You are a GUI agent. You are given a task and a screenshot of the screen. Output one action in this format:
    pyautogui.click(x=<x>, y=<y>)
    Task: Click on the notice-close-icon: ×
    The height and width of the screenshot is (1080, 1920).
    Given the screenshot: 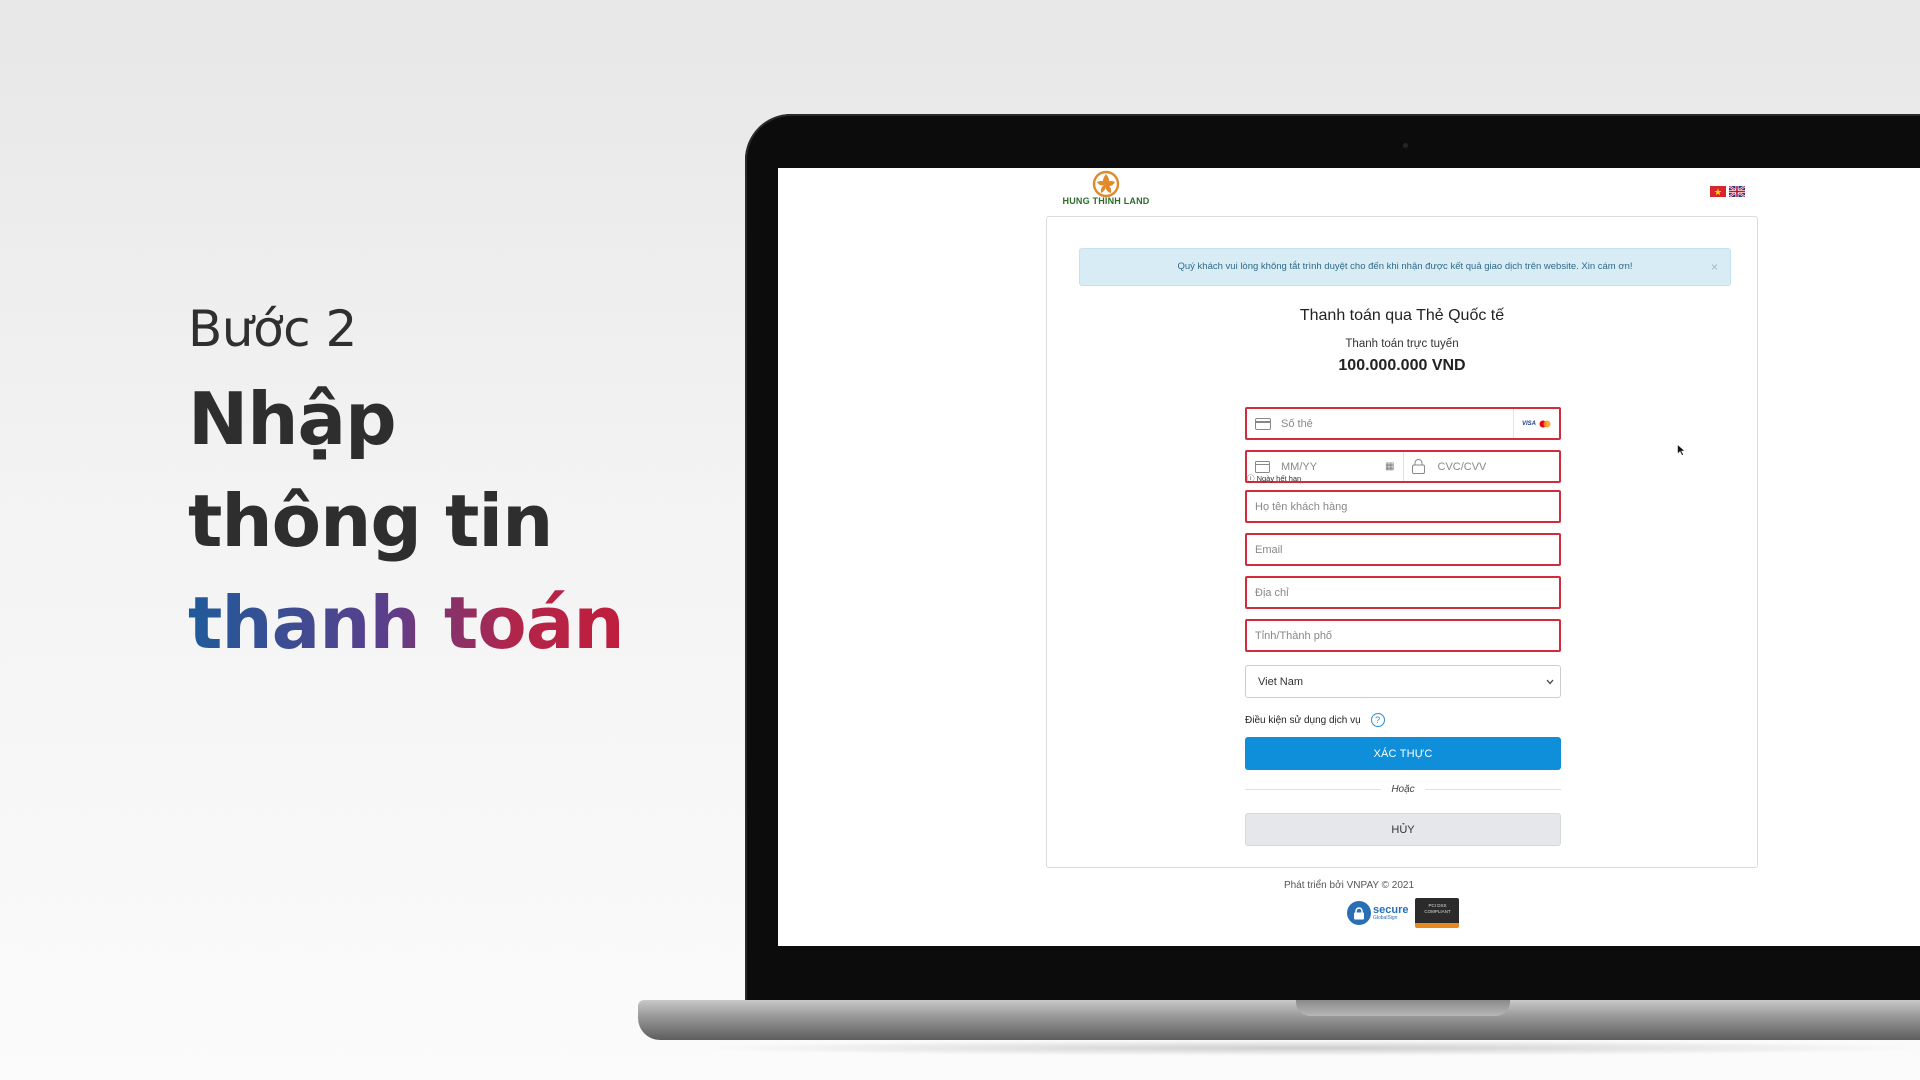 What is the action you would take?
    pyautogui.click(x=1714, y=267)
    